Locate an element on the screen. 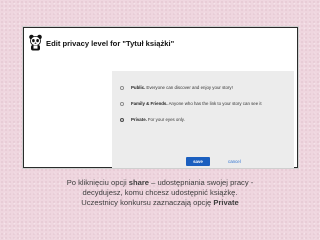 The width and height of the screenshot is (320, 240). option-public-label: Public. is located at coordinates (138, 87).